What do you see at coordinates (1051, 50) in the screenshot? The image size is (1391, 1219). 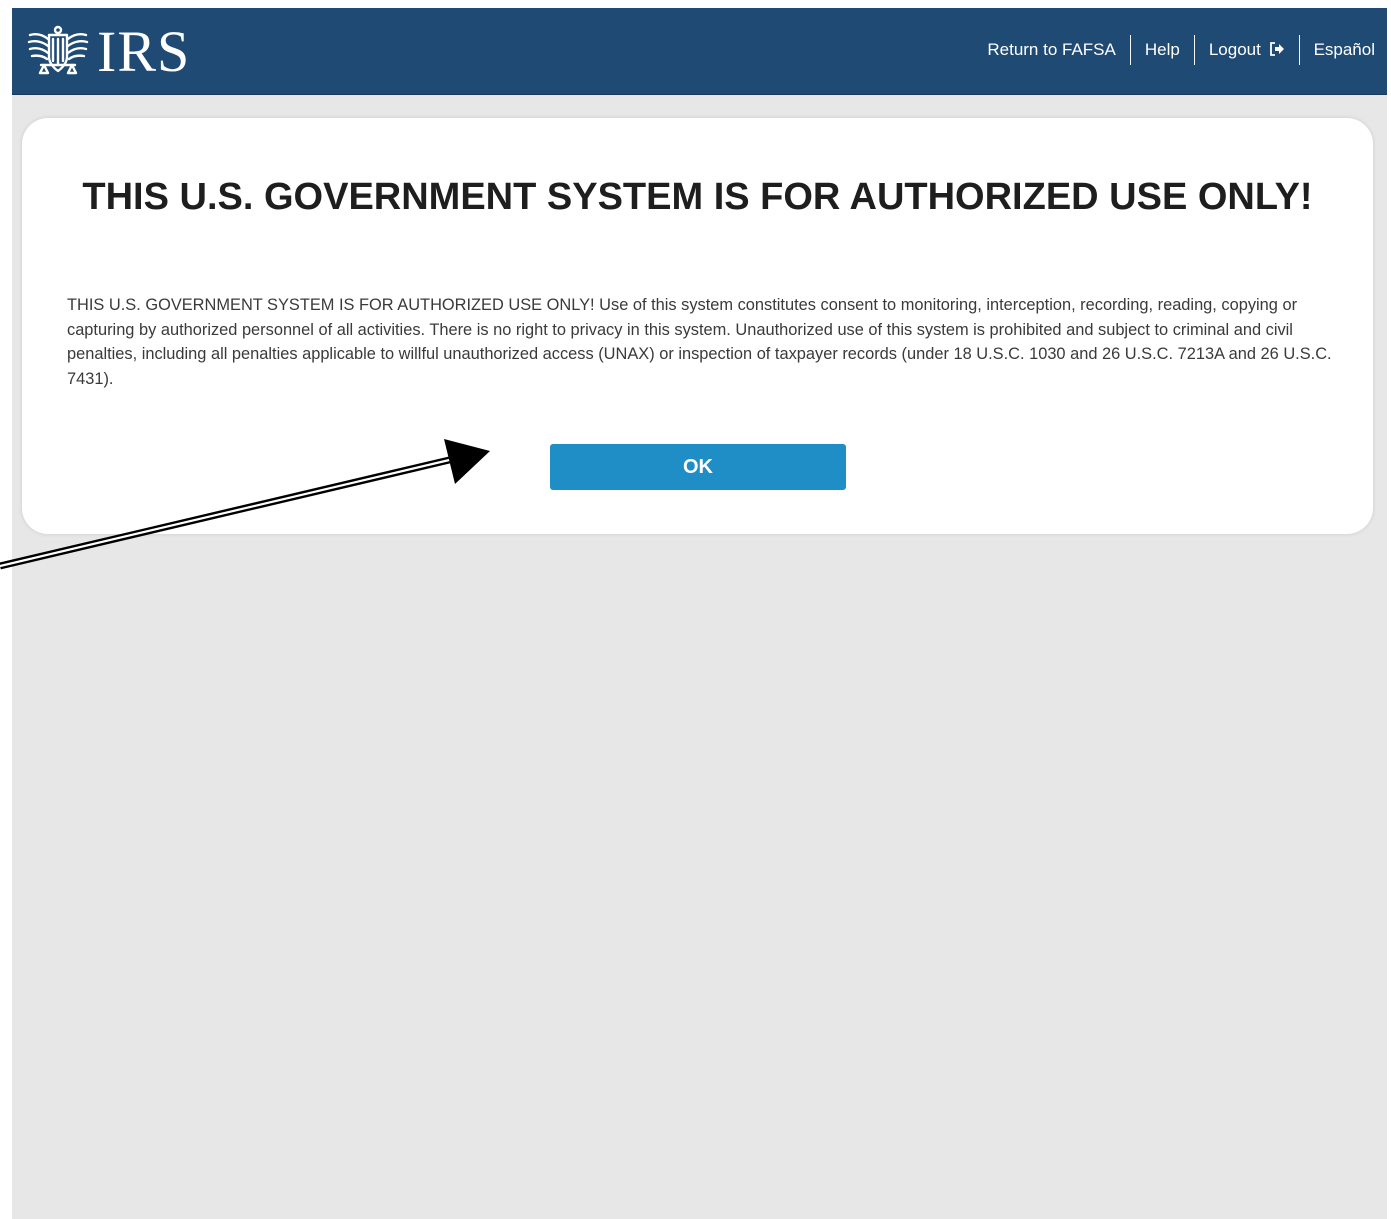 I see `return-to-fafsa-link: Return to FAFSA` at bounding box center [1051, 50].